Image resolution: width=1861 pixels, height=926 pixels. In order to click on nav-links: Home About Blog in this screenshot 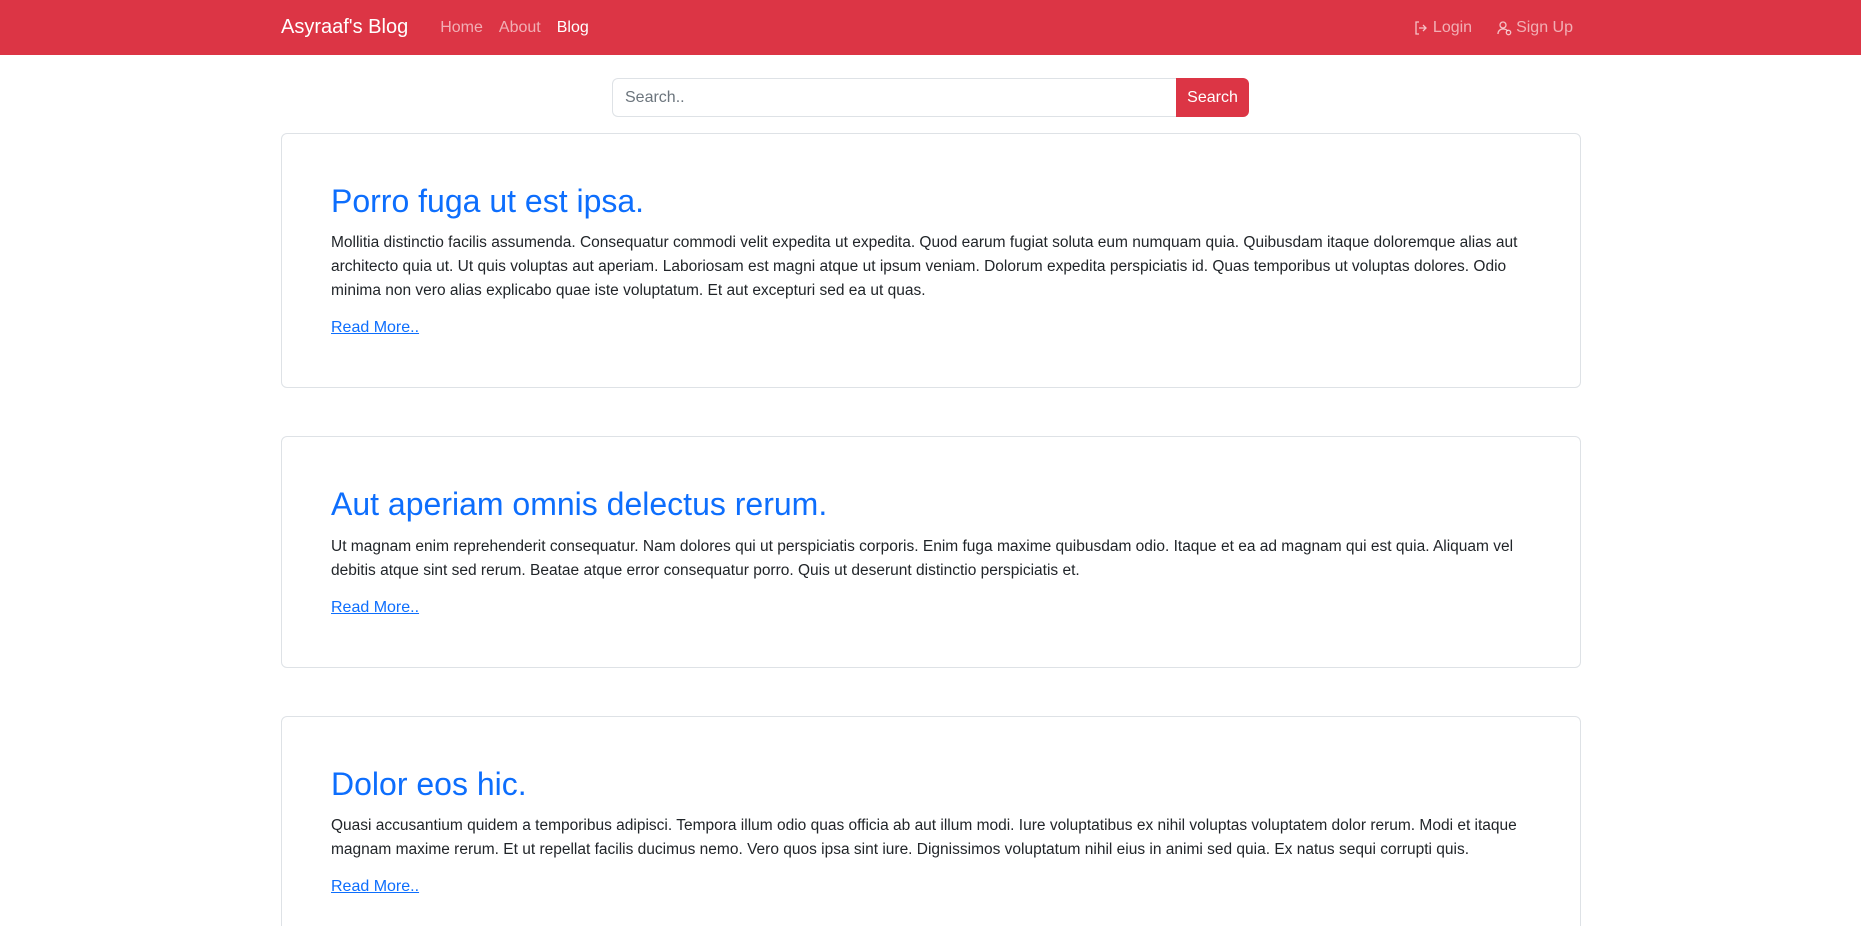, I will do `click(918, 28)`.